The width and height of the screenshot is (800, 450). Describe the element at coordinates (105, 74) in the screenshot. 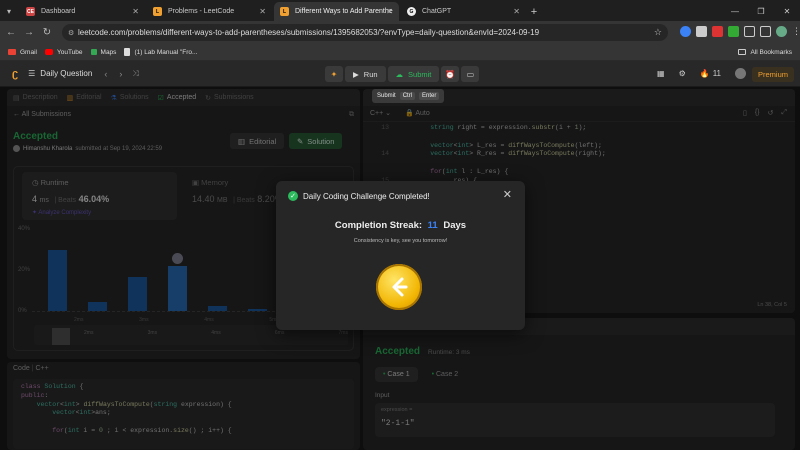

I see `prev-icon: ‹` at that location.